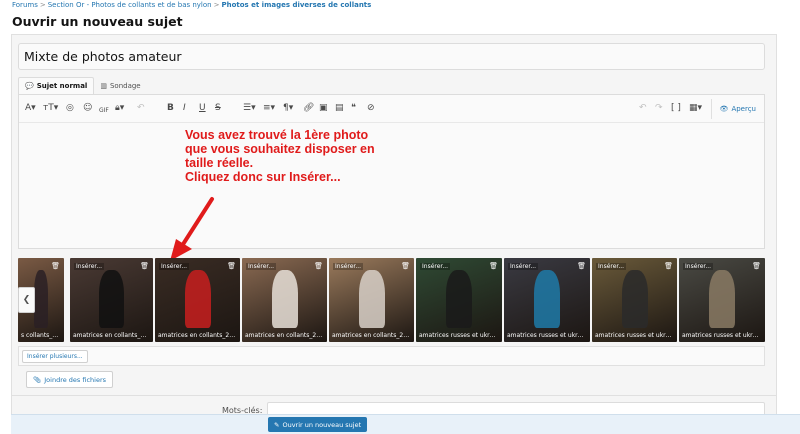 The height and width of the screenshot is (434, 800). What do you see at coordinates (394, 395) in the screenshot?
I see `divider` at bounding box center [394, 395].